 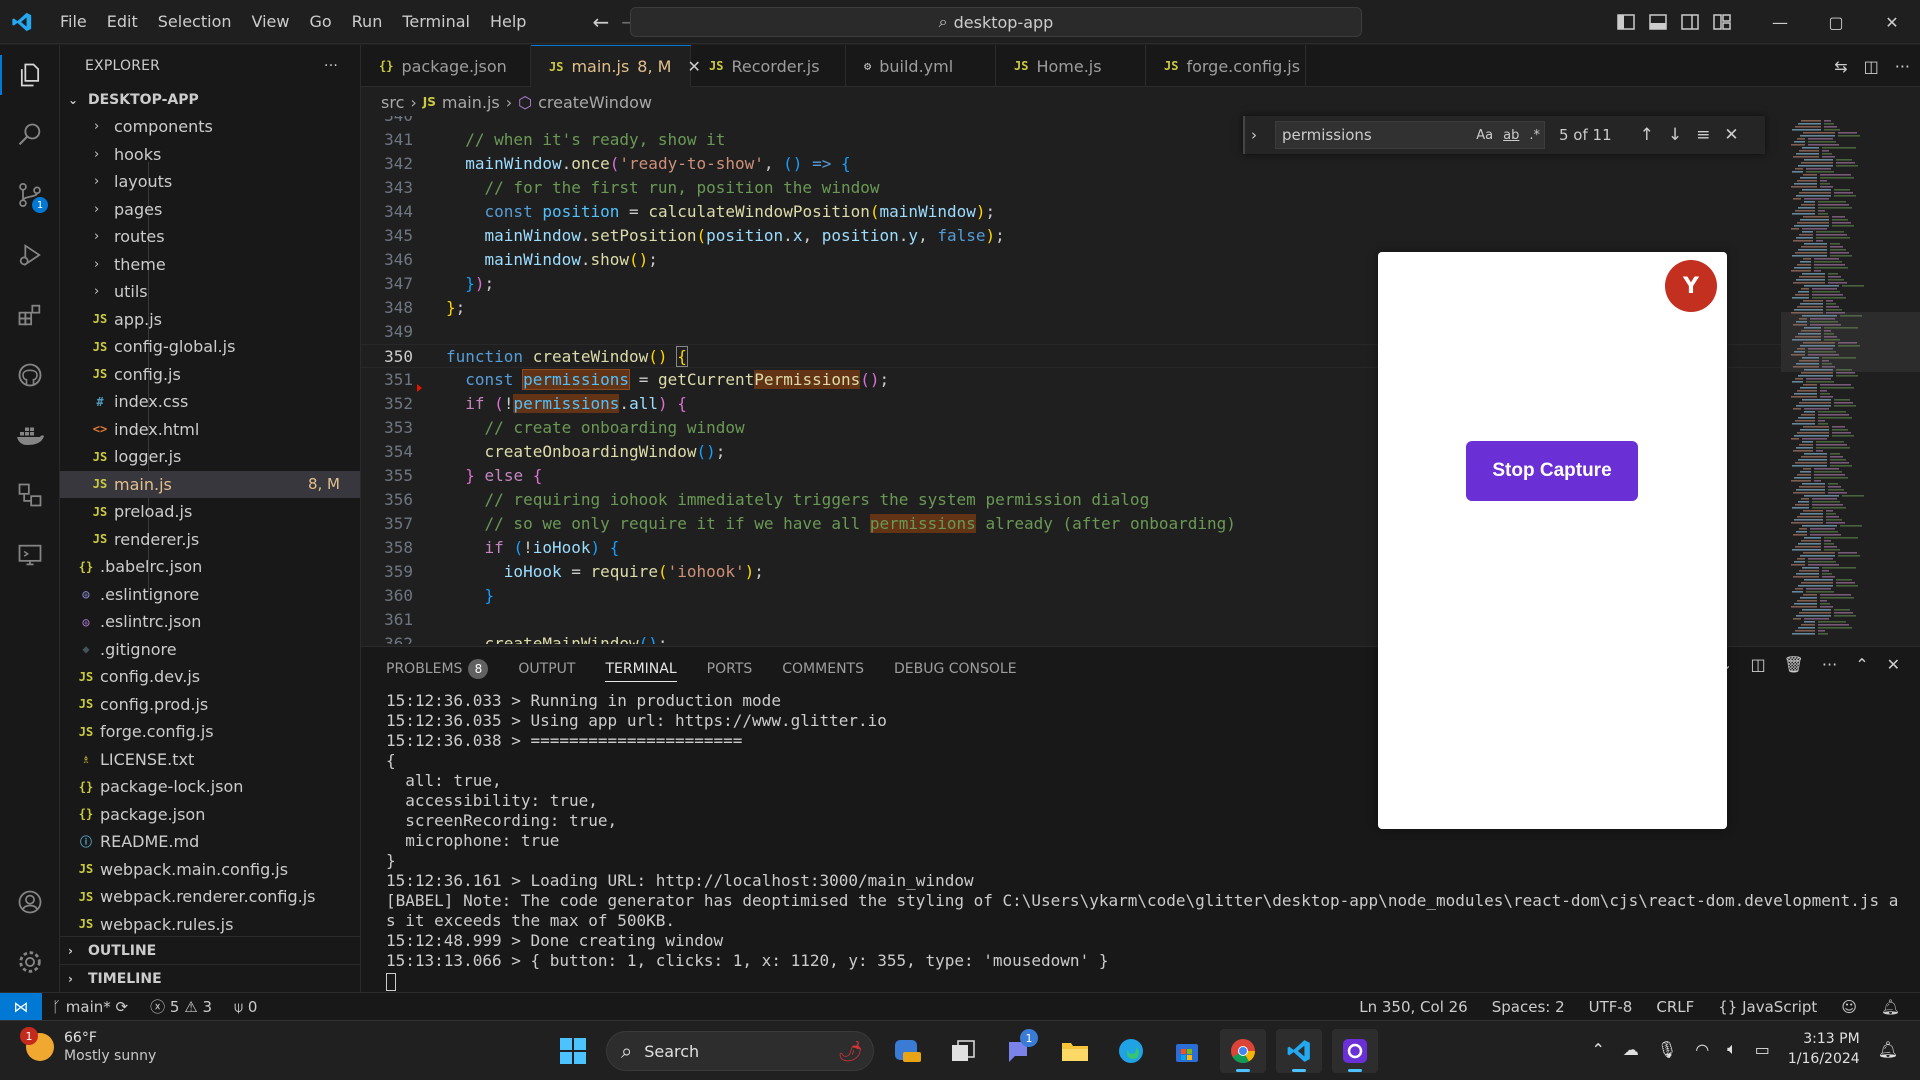 I want to click on file-item: {} .babelrc.json, so click(x=210, y=567).